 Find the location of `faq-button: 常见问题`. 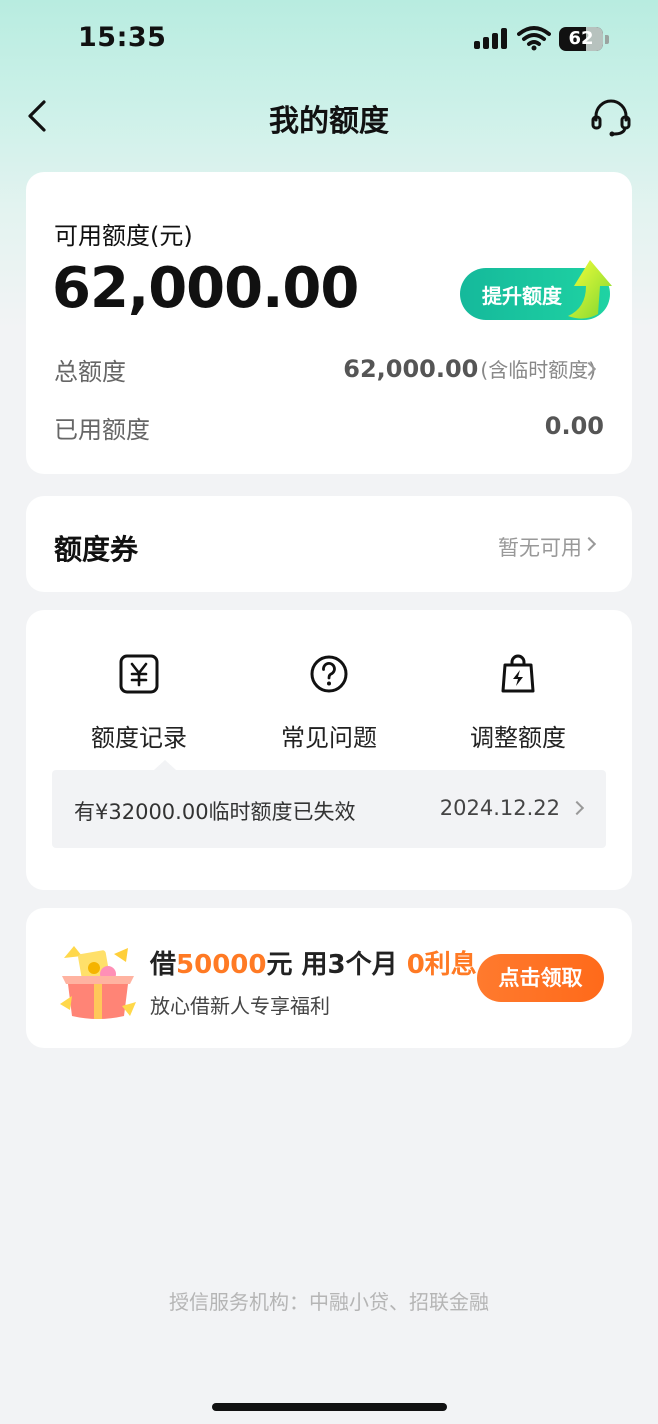

faq-button: 常见问题 is located at coordinates (329, 703).